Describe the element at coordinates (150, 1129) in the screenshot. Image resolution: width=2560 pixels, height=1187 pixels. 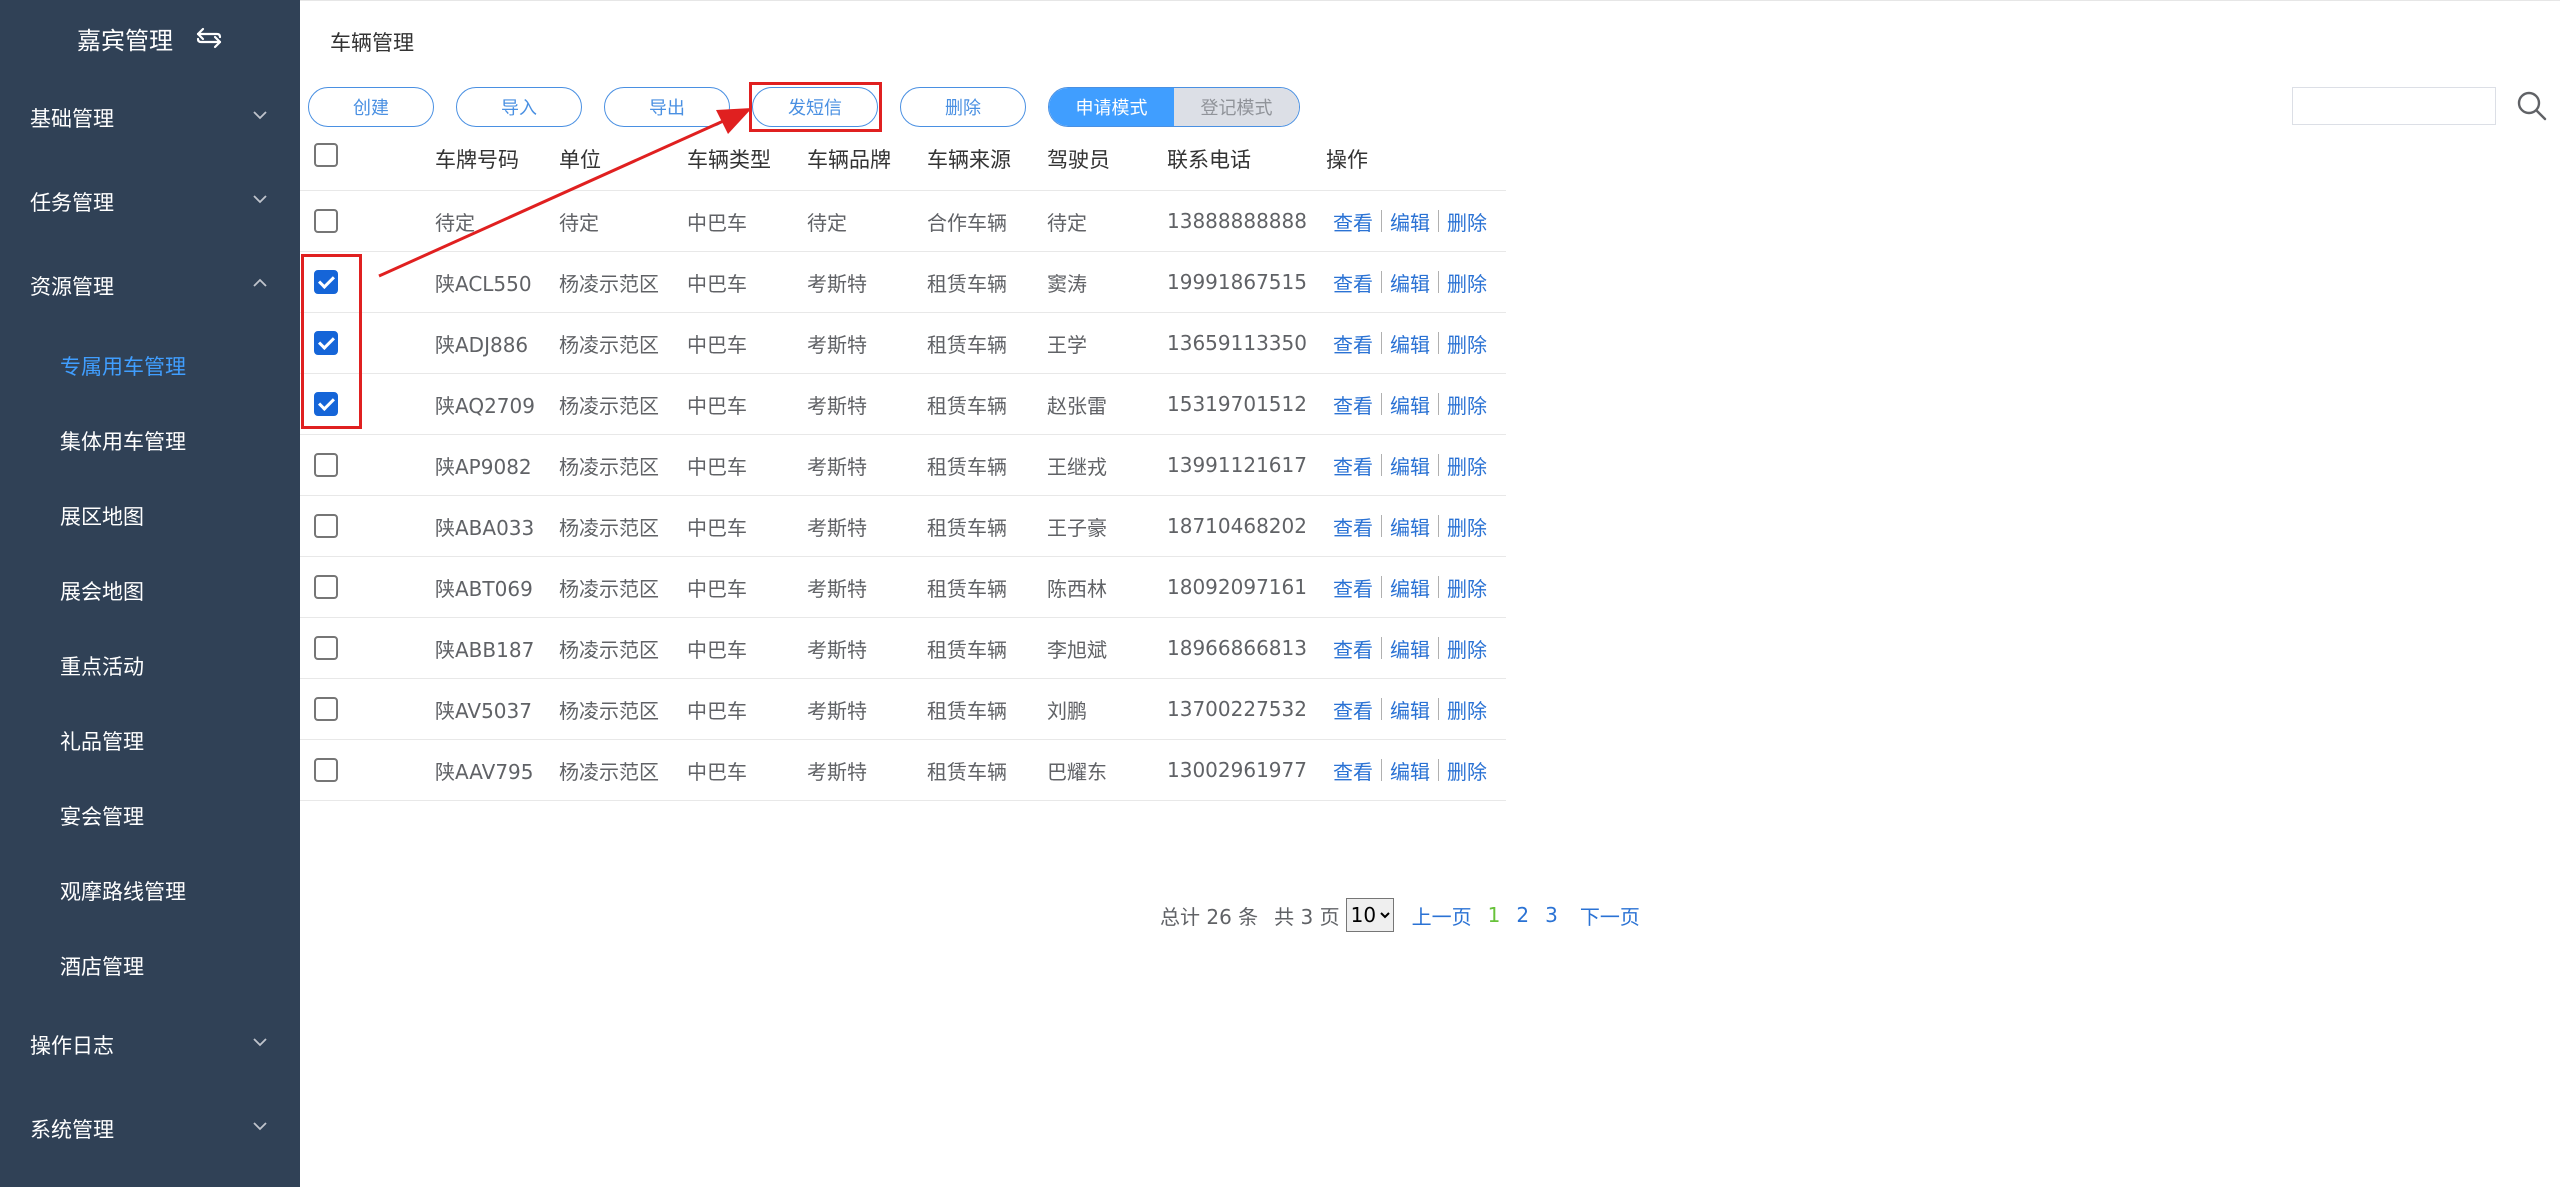
I see `sidebar-group-system: 系统管理` at that location.